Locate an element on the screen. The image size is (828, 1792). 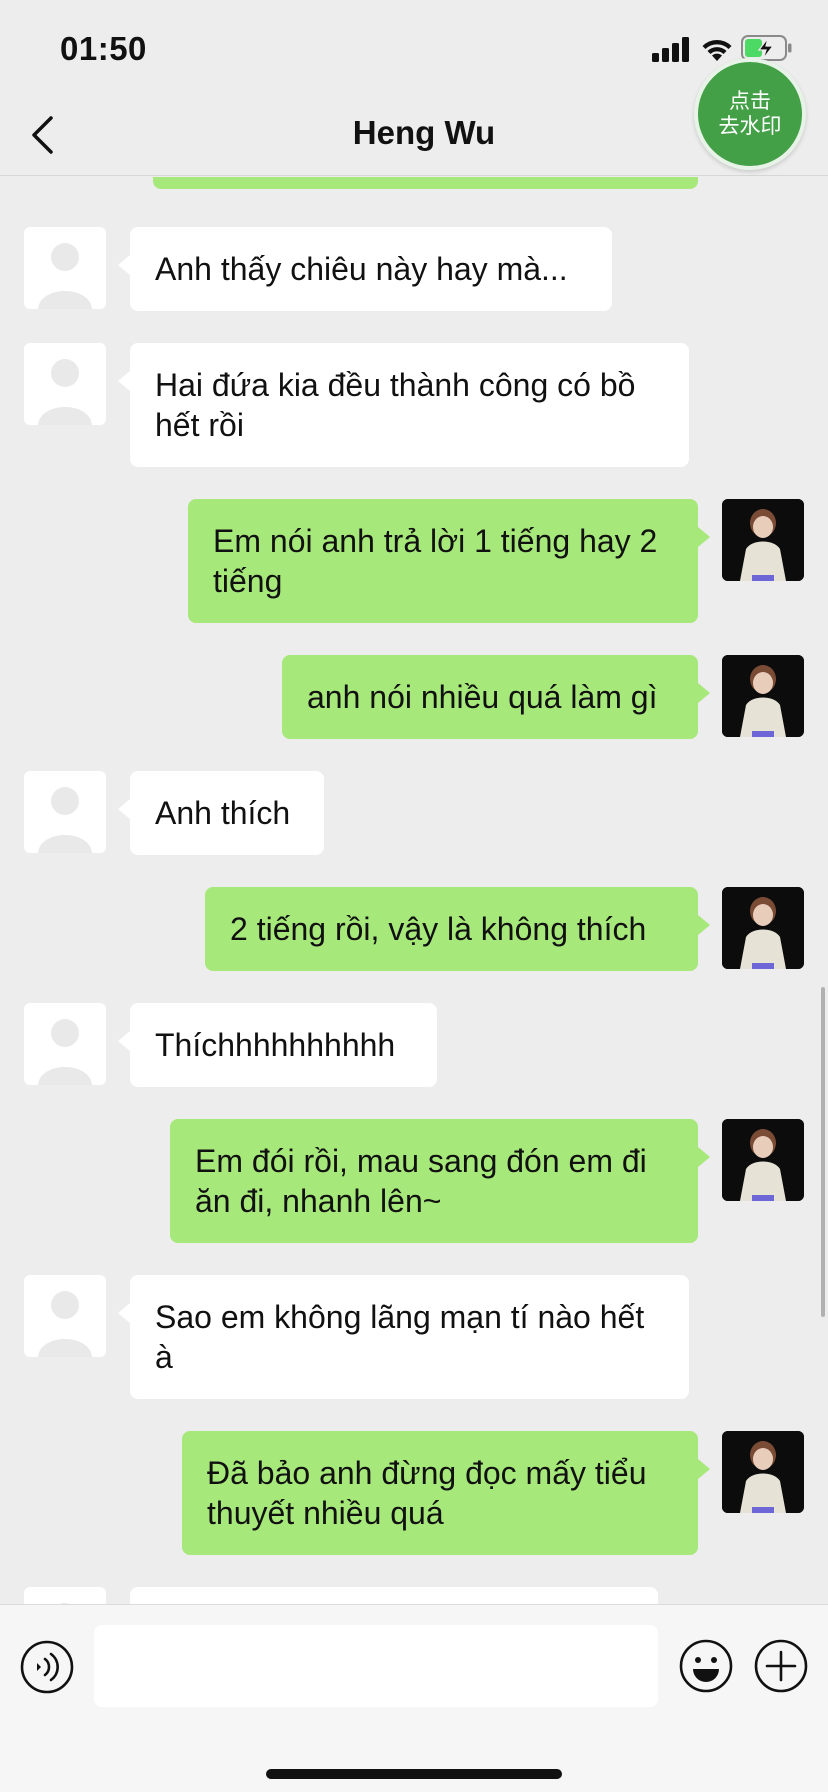
add-attachment-icon is located at coordinates (781, 1666).